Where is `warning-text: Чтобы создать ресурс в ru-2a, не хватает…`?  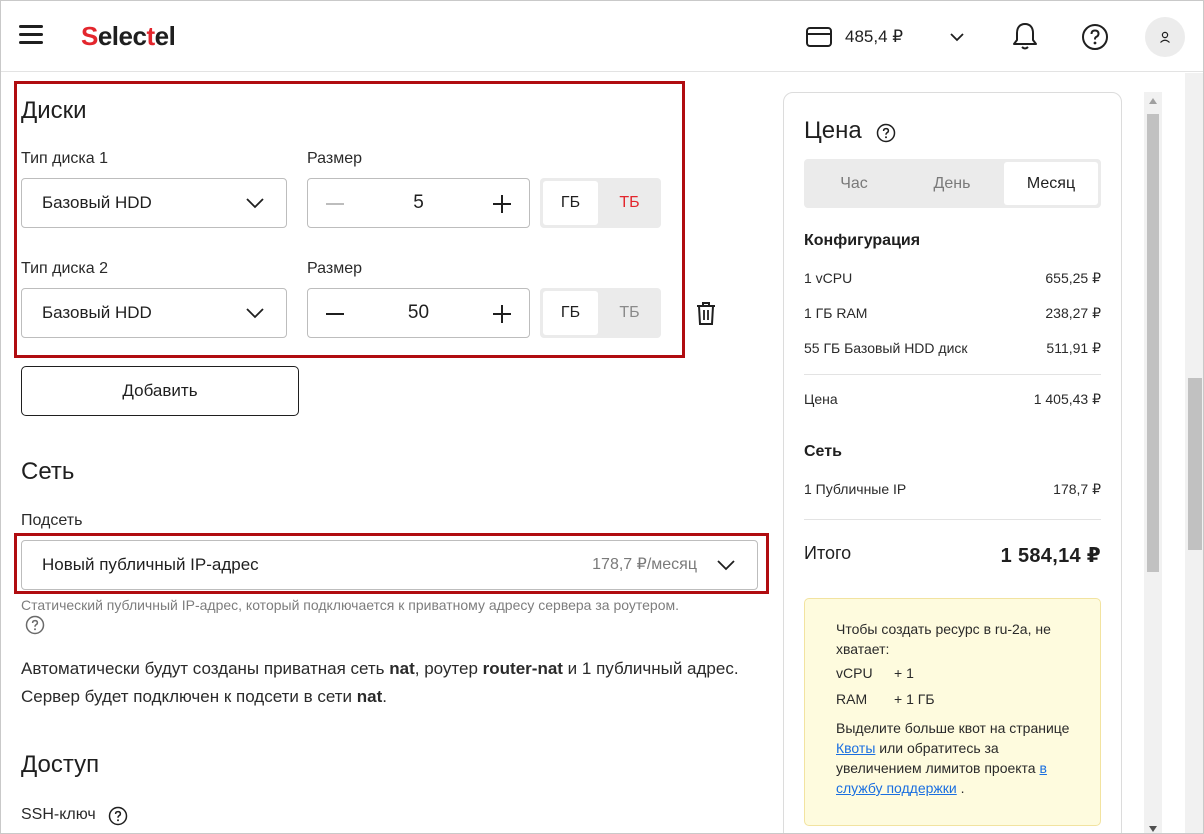
warning-text: Чтобы создать ресурс в ru-2a, не хватает… is located at coordinates (943, 639).